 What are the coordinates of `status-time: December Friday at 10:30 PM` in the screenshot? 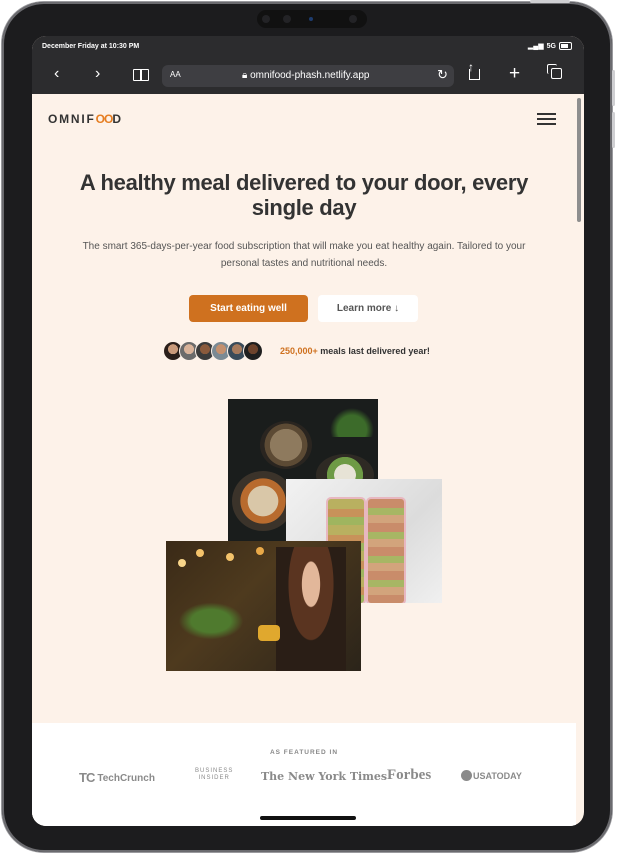 It's located at (91, 46).